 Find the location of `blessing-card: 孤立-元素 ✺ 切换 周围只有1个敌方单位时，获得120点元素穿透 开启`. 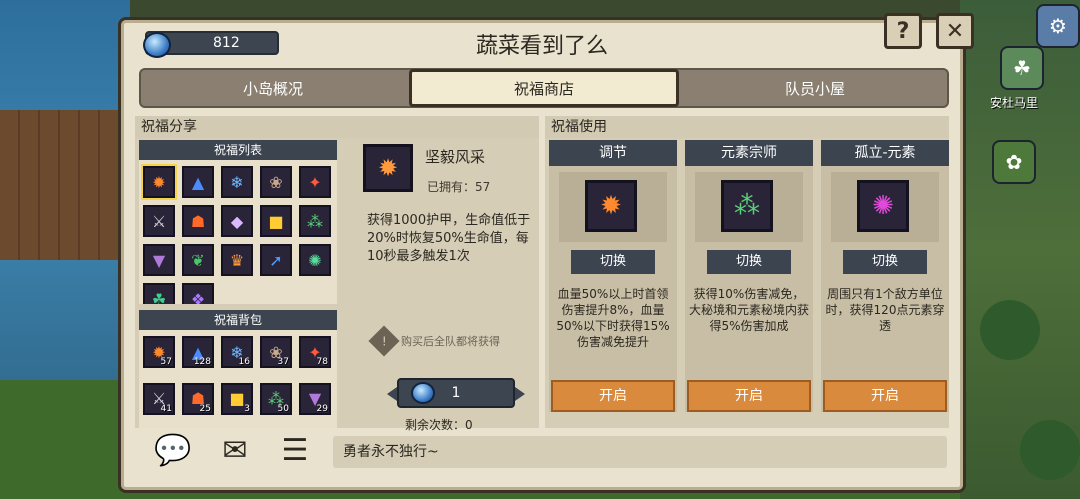

blessing-card: 孤立-元素 ✺ 切换 周围只有1个敌方单位时，获得120点元素穿透 开启 is located at coordinates (885, 276).